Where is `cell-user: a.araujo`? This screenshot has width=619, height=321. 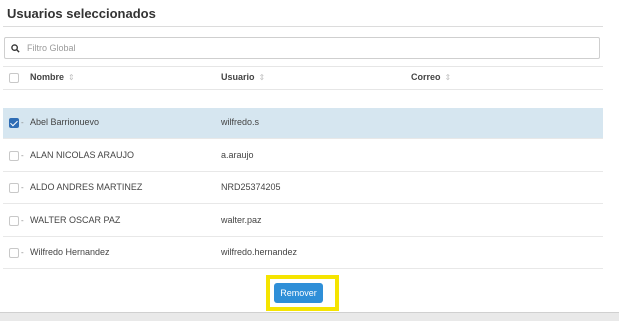
cell-user: a.araujo is located at coordinates (237, 155).